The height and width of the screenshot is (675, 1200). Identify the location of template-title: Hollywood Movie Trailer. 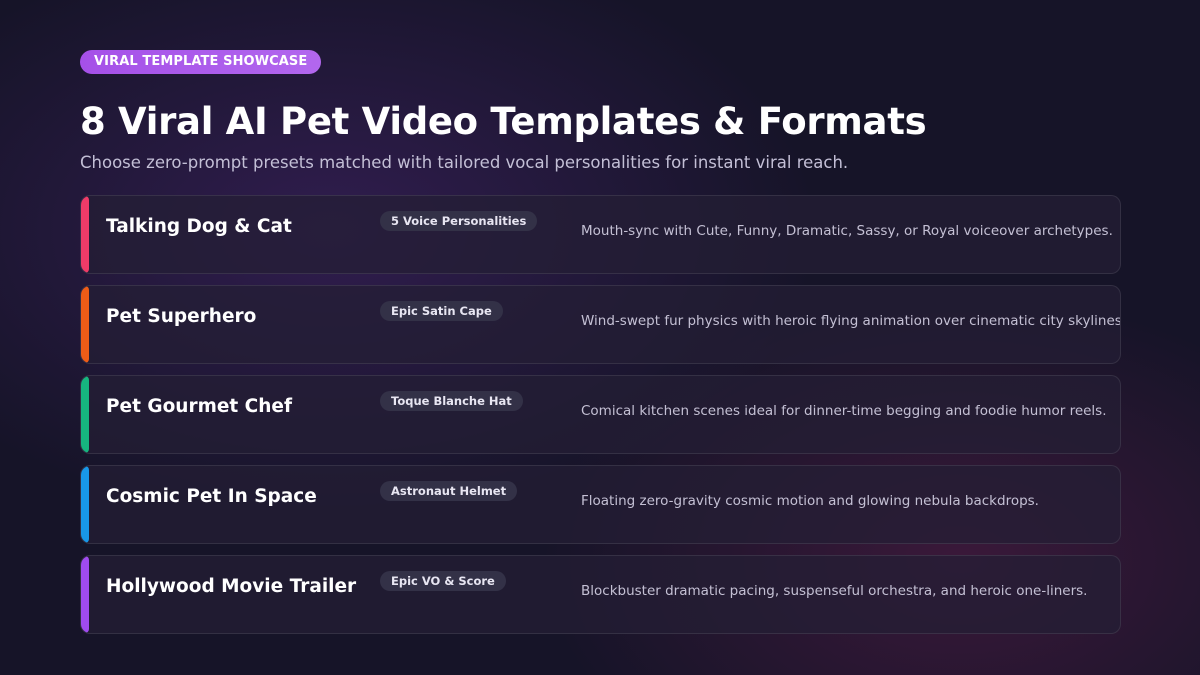
(231, 586).